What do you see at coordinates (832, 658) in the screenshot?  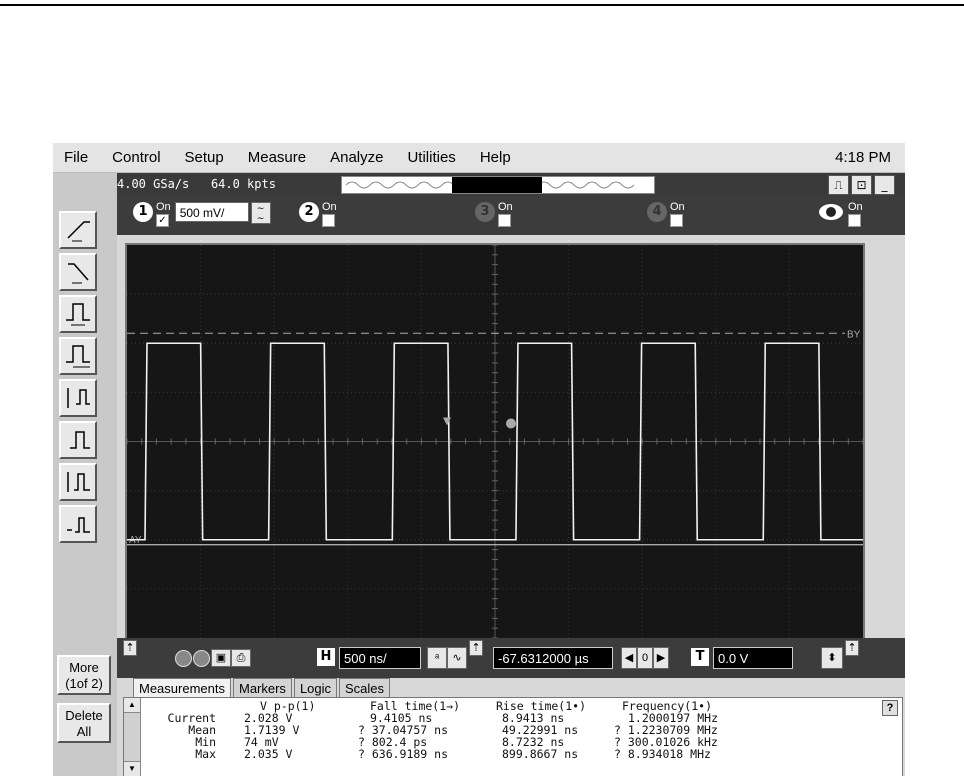 I see `trigger-level-spinner: ⬍` at bounding box center [832, 658].